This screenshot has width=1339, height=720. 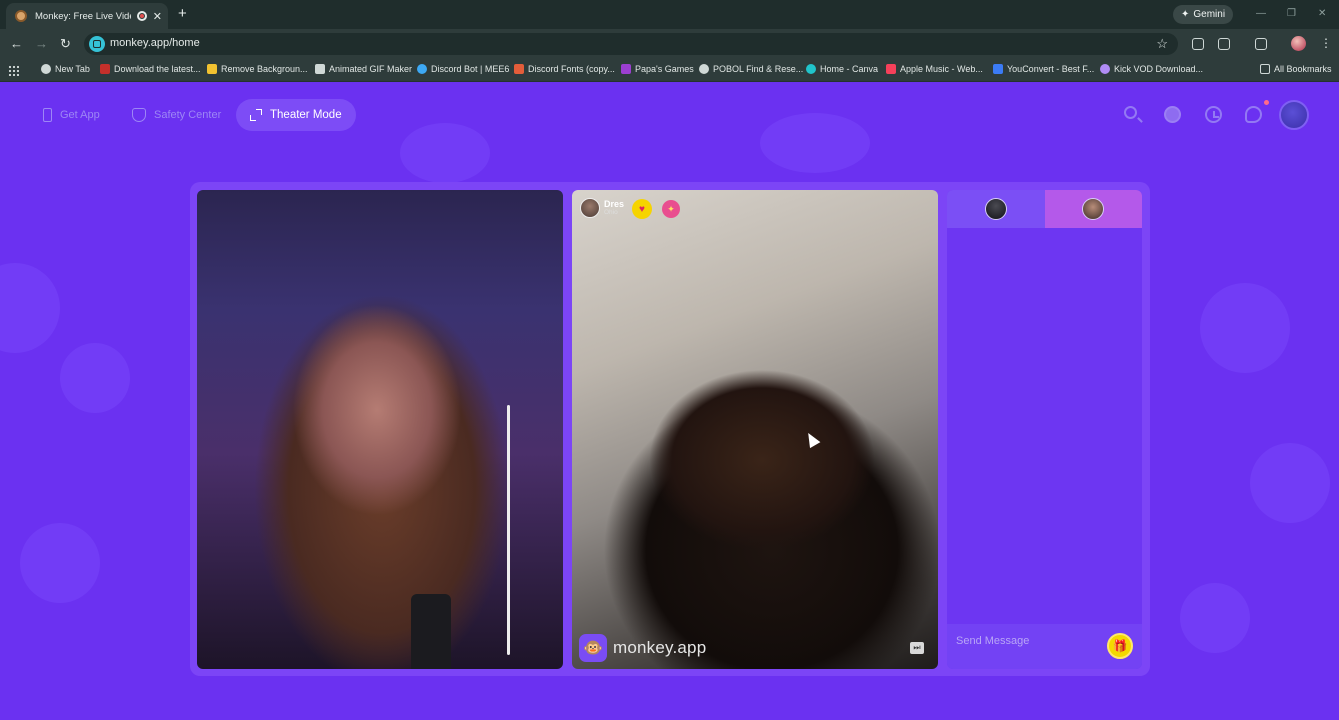 I want to click on earphone-cord, so click(x=508, y=530).